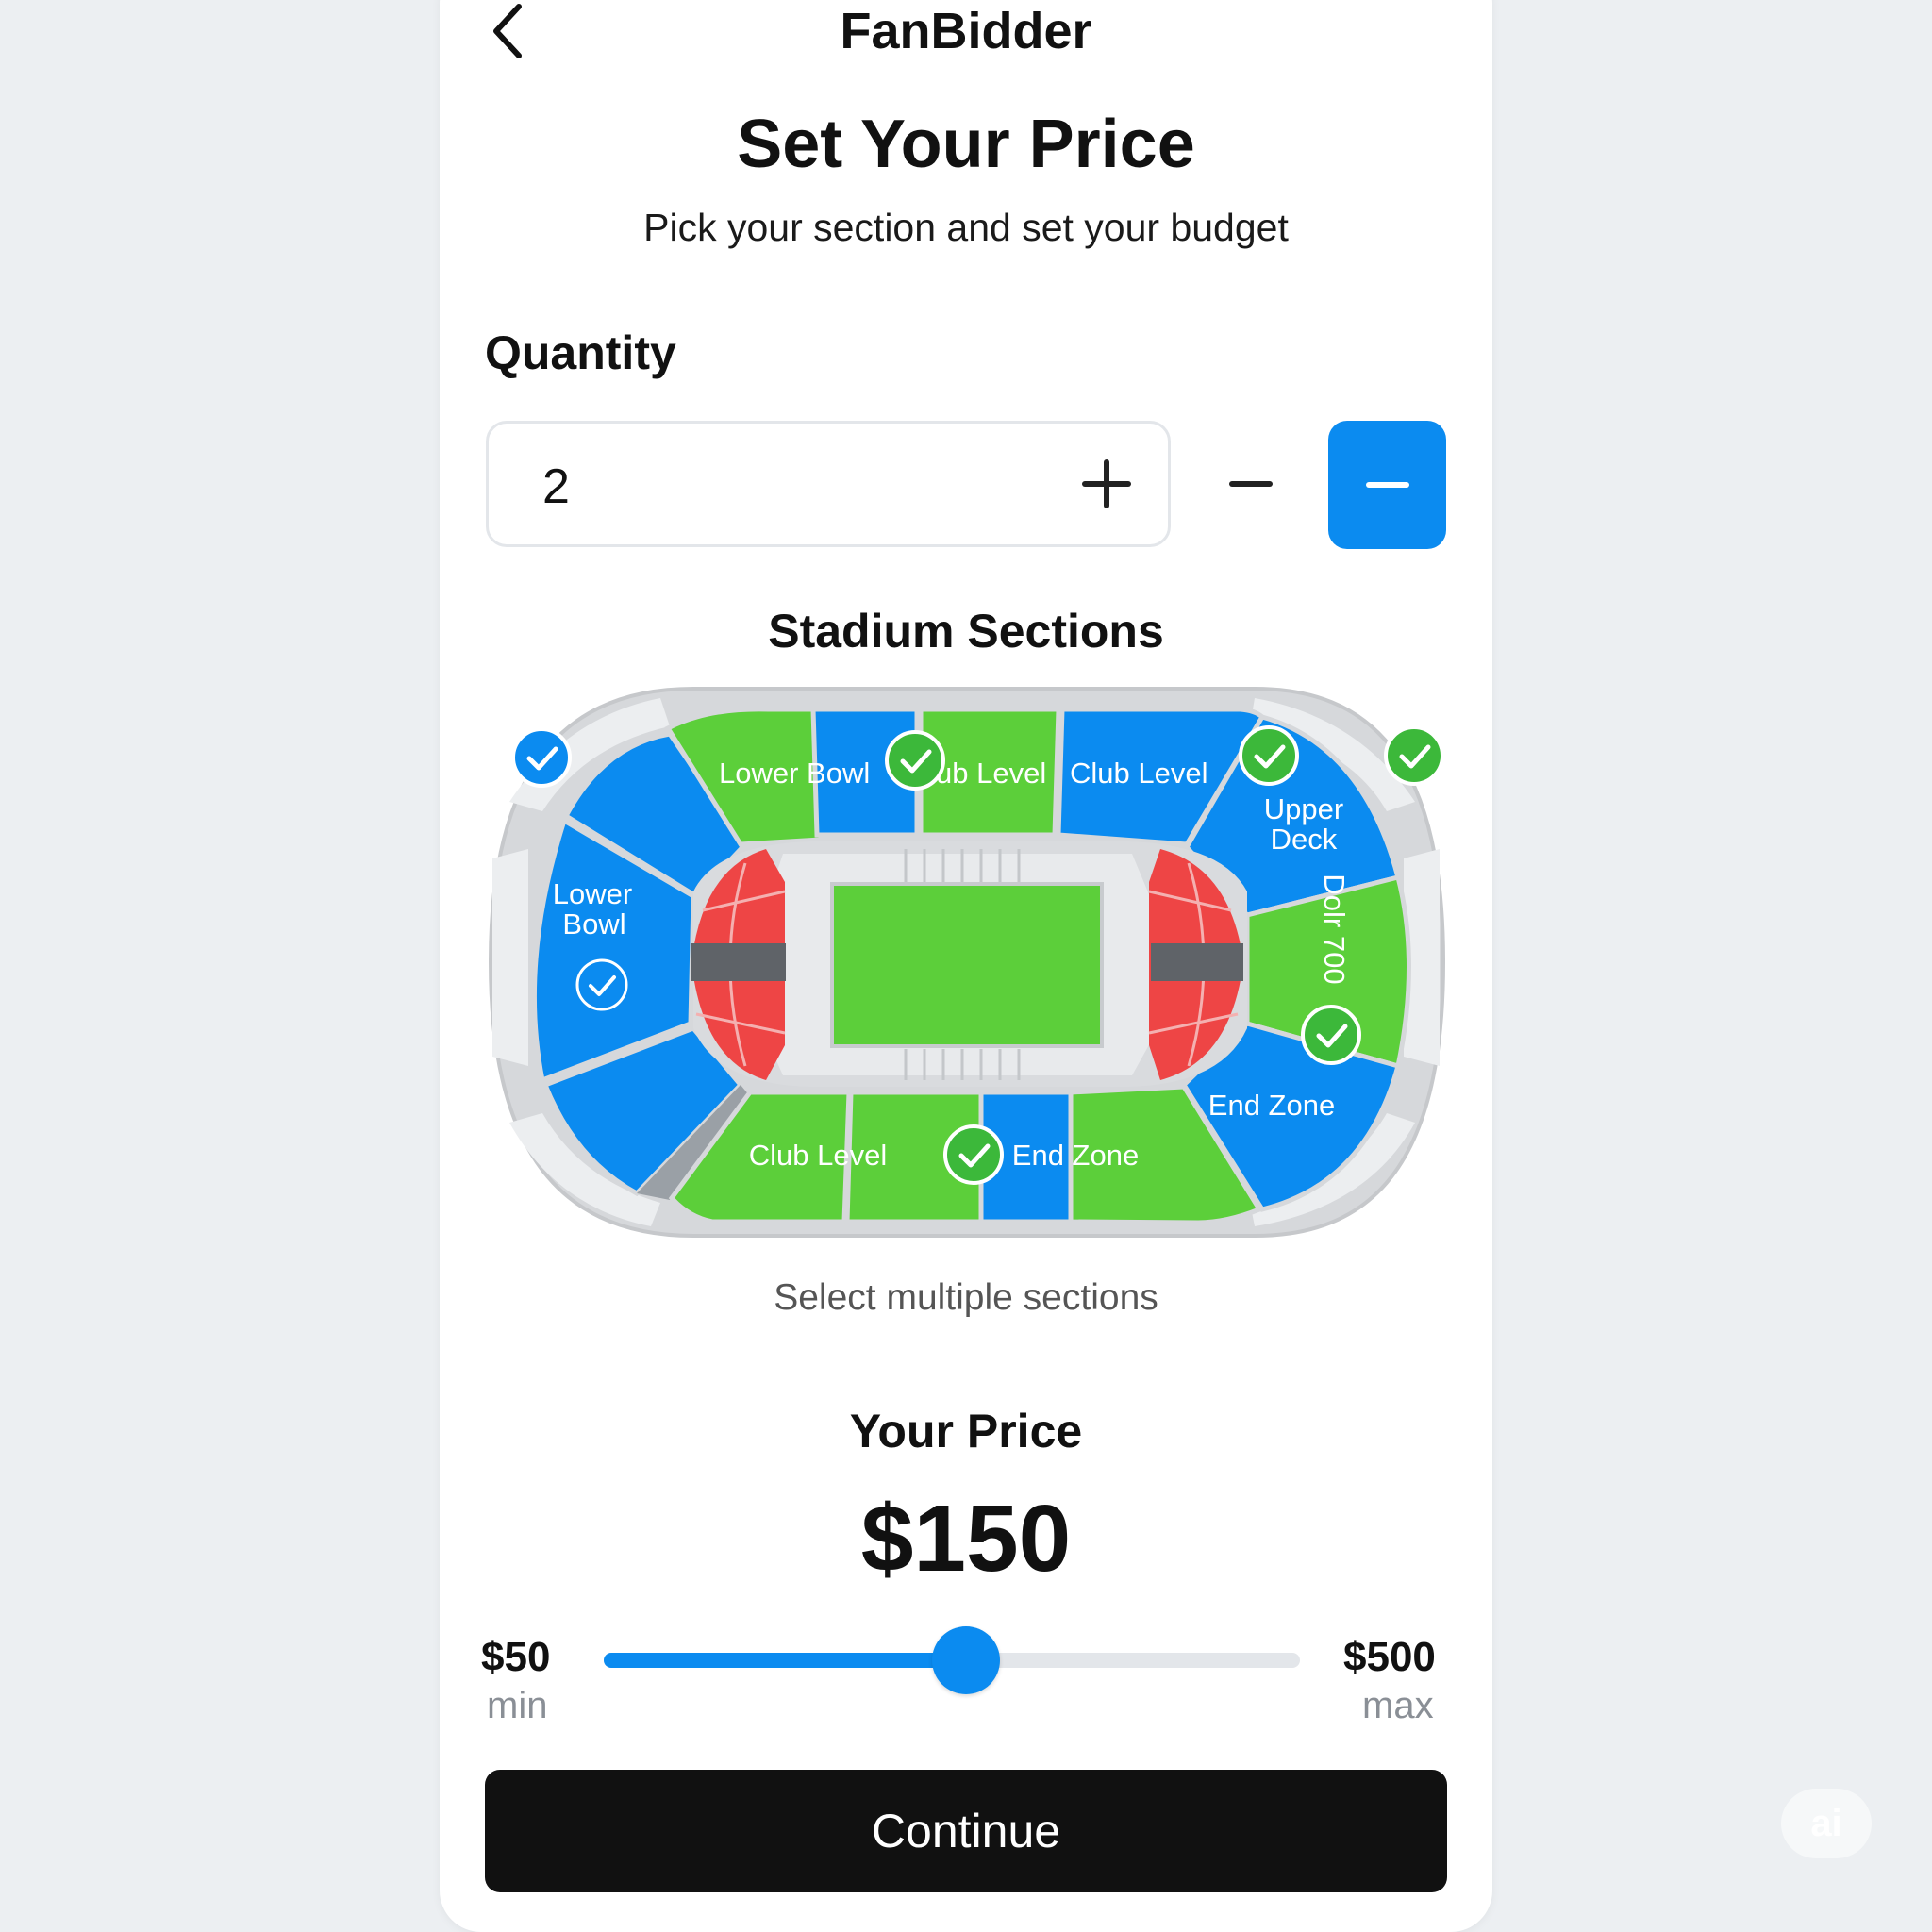  Describe the element at coordinates (795, 773) in the screenshot. I see `label-top-lower-bowl: Lower Bowl` at that location.